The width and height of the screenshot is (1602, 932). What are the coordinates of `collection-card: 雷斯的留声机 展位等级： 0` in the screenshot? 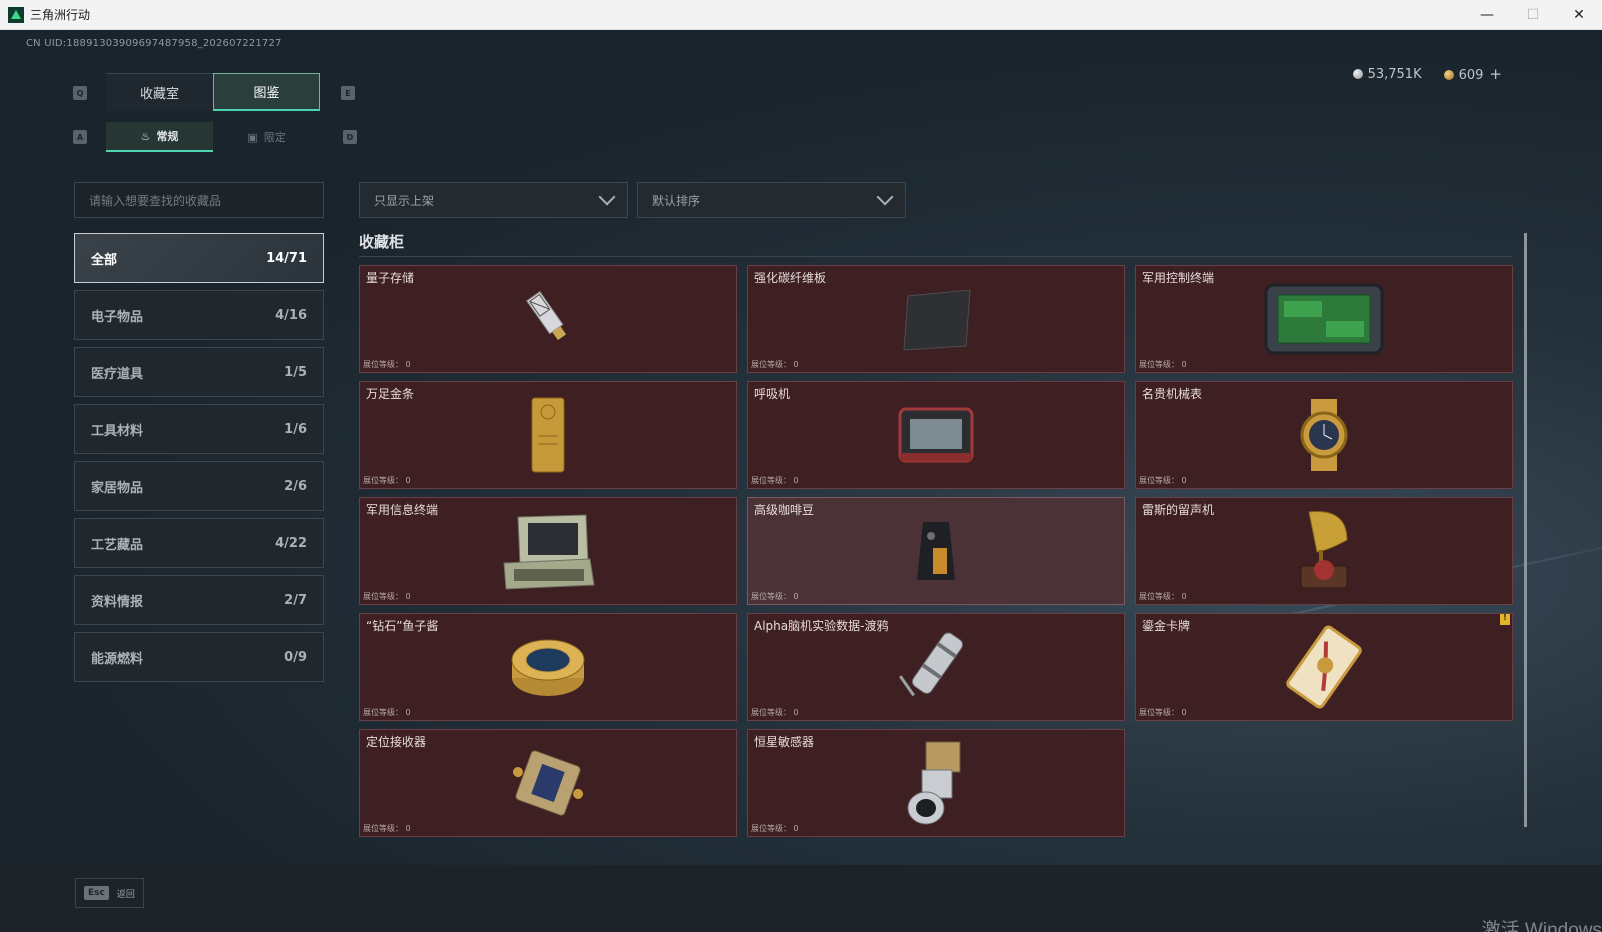 It's located at (1324, 551).